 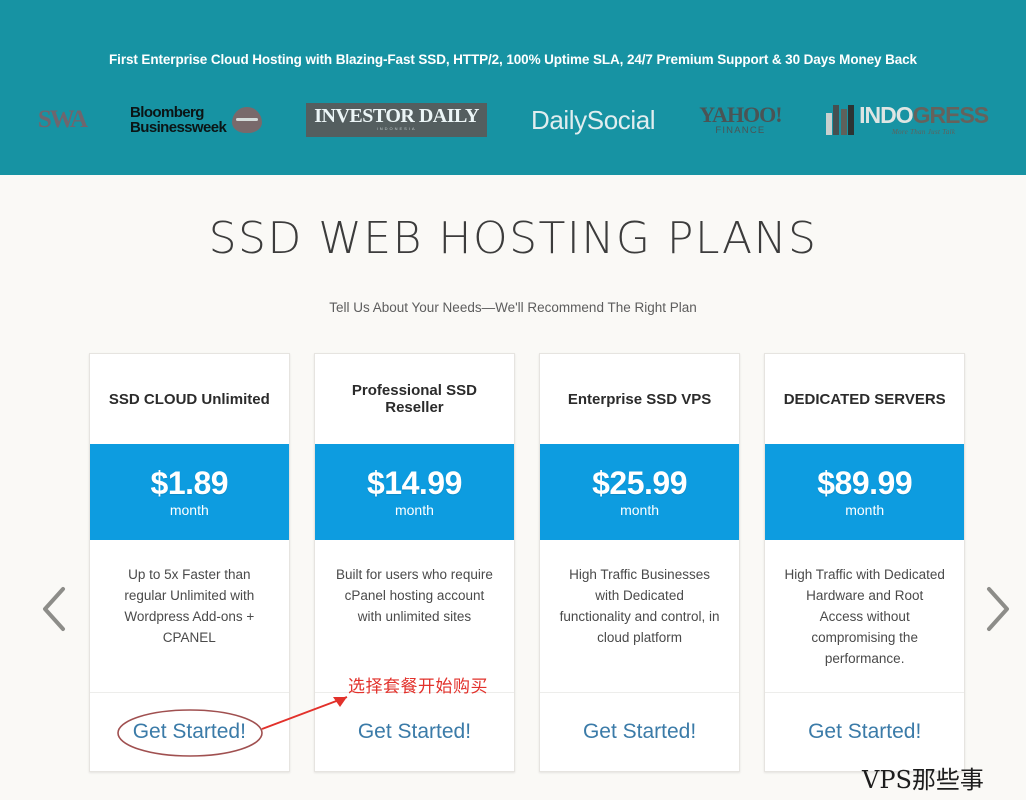 I want to click on logo-bloomberg-line2: Businessweek, so click(x=178, y=127).